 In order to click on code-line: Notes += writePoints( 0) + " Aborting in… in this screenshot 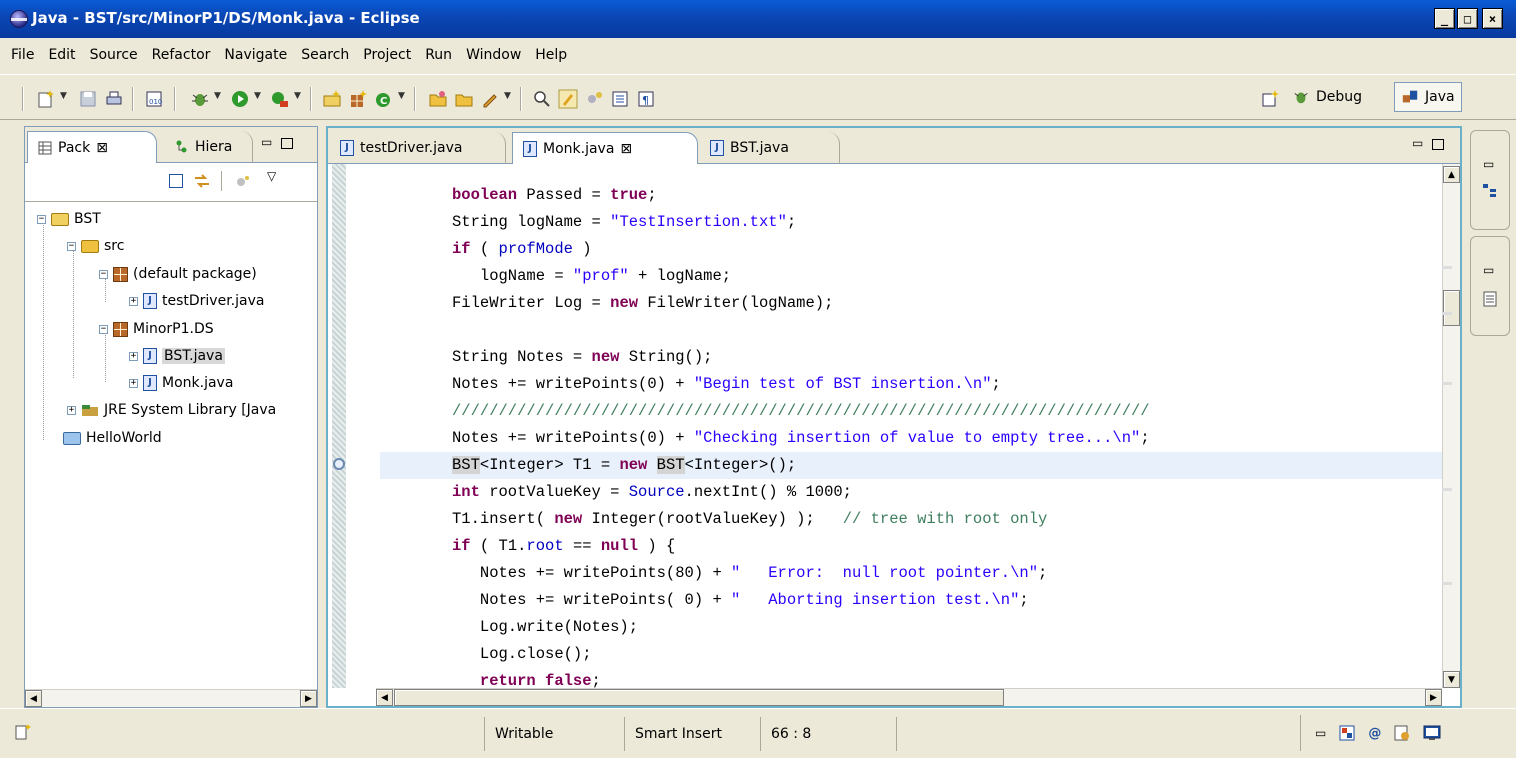, I will do `click(911, 600)`.